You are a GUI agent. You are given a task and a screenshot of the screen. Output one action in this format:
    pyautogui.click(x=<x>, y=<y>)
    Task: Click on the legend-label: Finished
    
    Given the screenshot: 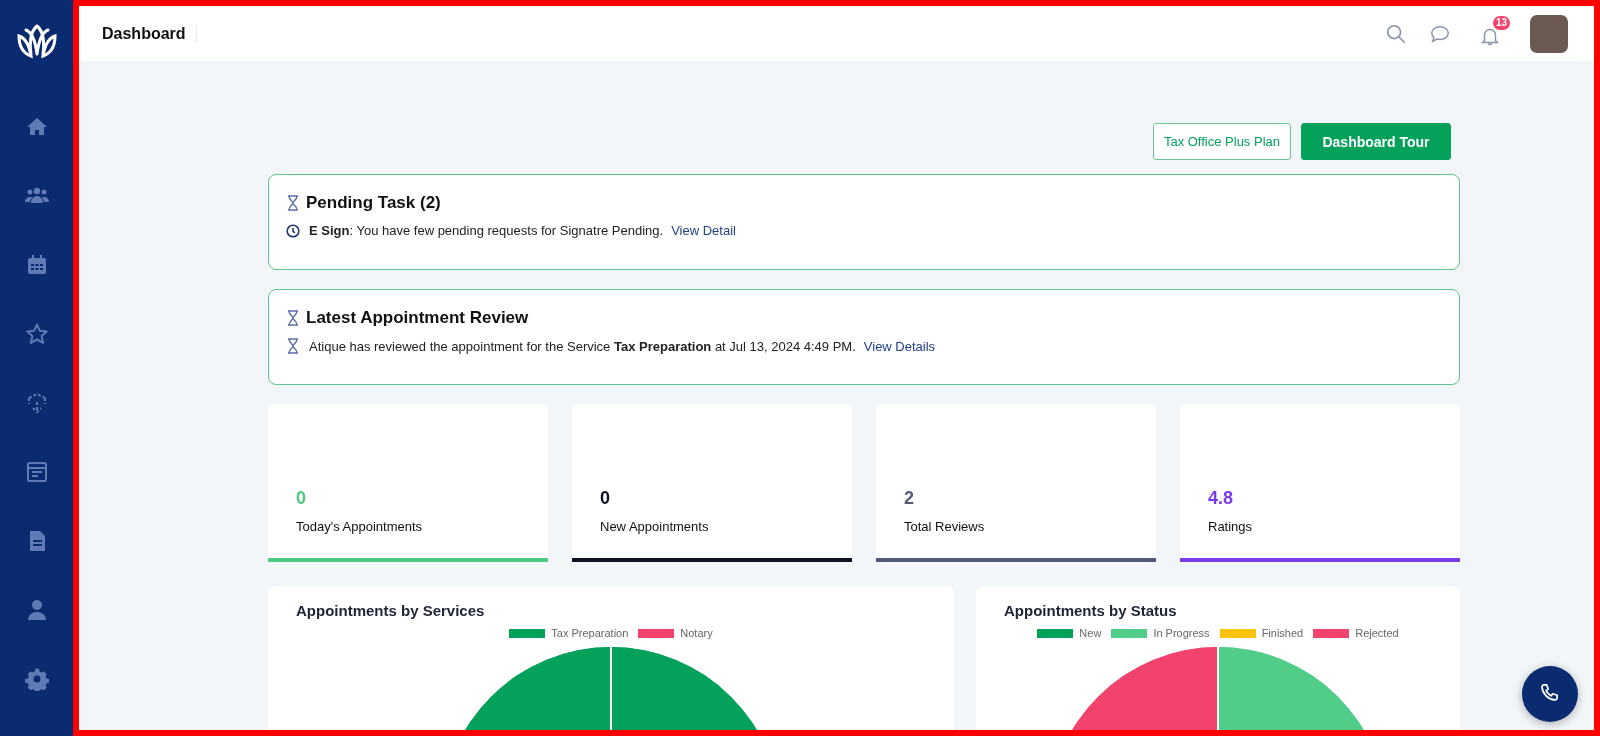 What is the action you would take?
    pyautogui.click(x=1282, y=633)
    